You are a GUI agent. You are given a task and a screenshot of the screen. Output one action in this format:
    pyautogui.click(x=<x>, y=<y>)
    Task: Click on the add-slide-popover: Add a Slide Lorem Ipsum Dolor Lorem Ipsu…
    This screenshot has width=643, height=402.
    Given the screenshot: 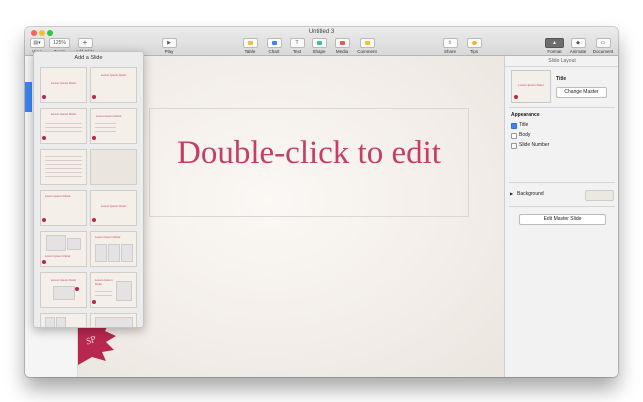 What is the action you would take?
    pyautogui.click(x=88, y=189)
    